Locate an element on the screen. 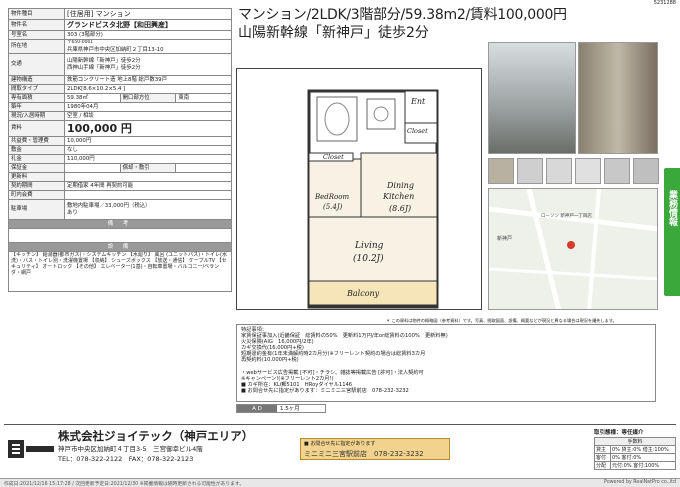 This screenshot has width=680, height=487. footer-divider is located at coordinates (340, 424).